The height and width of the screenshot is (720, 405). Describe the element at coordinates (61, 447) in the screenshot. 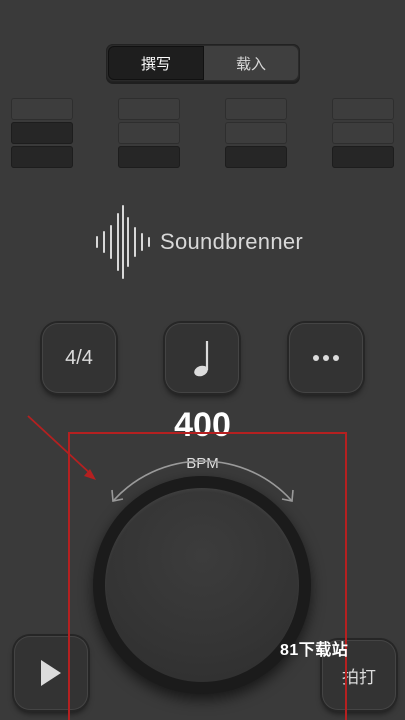

I see `annotation-arrow` at that location.